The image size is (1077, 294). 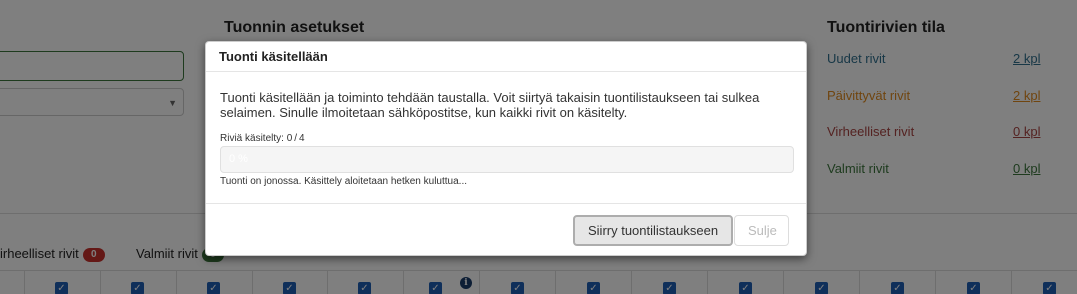 I want to click on go-to-import-list-button: Siirry tuontilistaukseen, so click(x=653, y=230).